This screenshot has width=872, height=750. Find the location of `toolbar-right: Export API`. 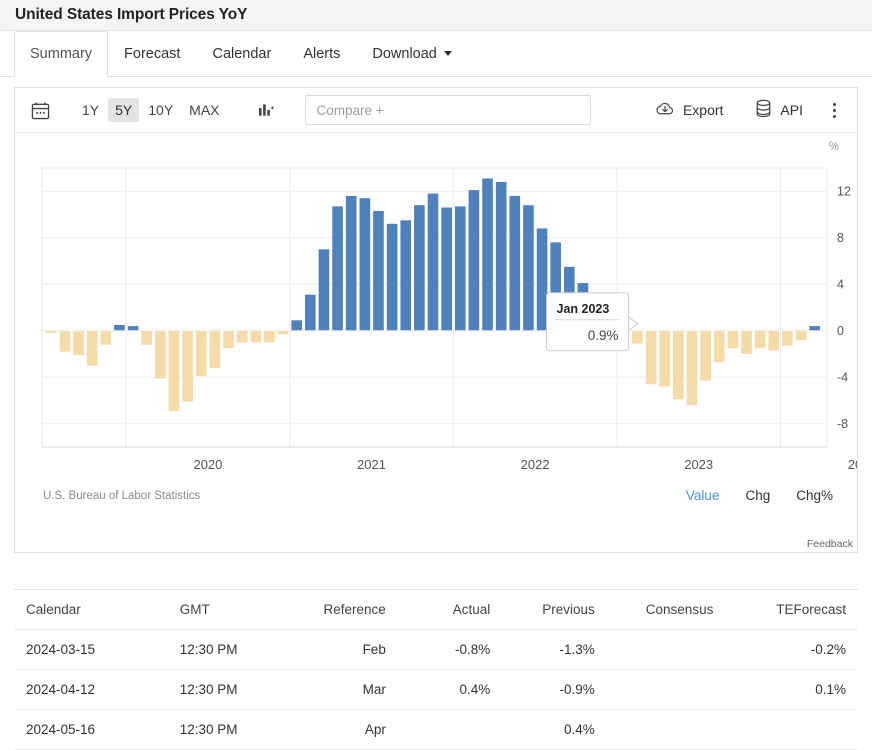

toolbar-right: Export API is located at coordinates (740, 110).